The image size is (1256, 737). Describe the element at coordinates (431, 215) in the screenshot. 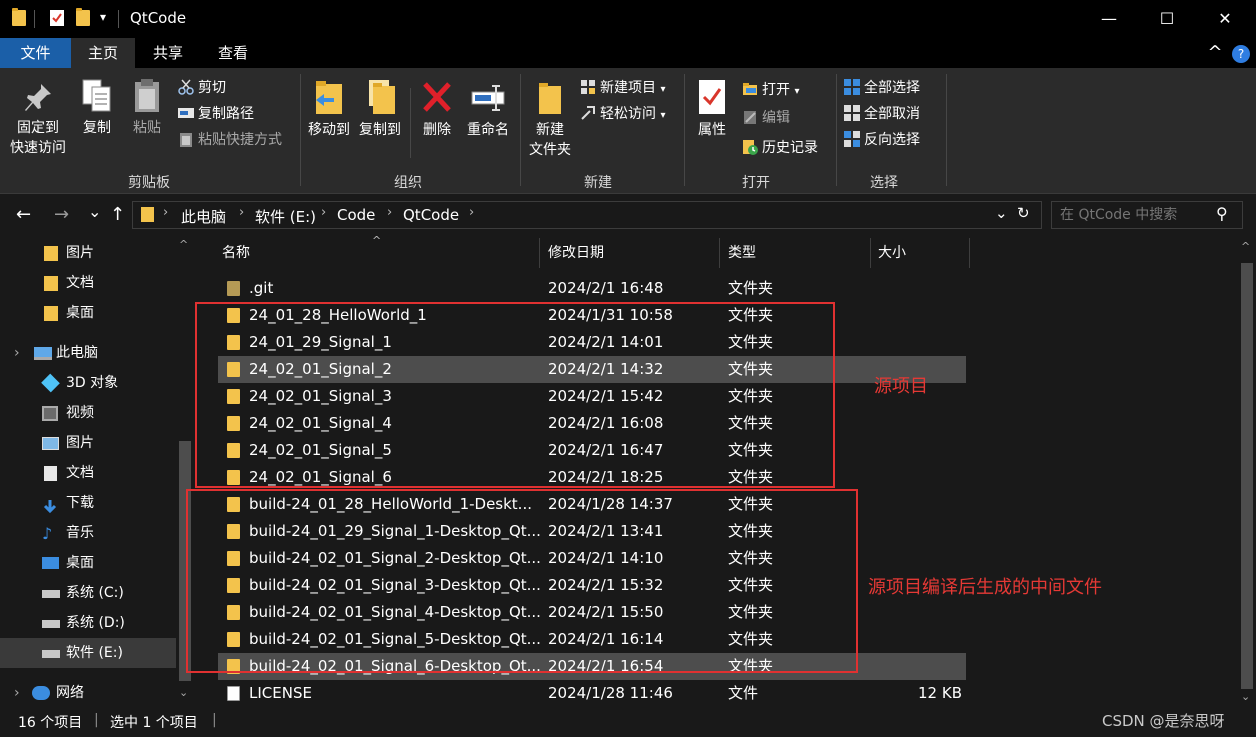

I see `breadcrumb-qtcode: QtCode` at that location.